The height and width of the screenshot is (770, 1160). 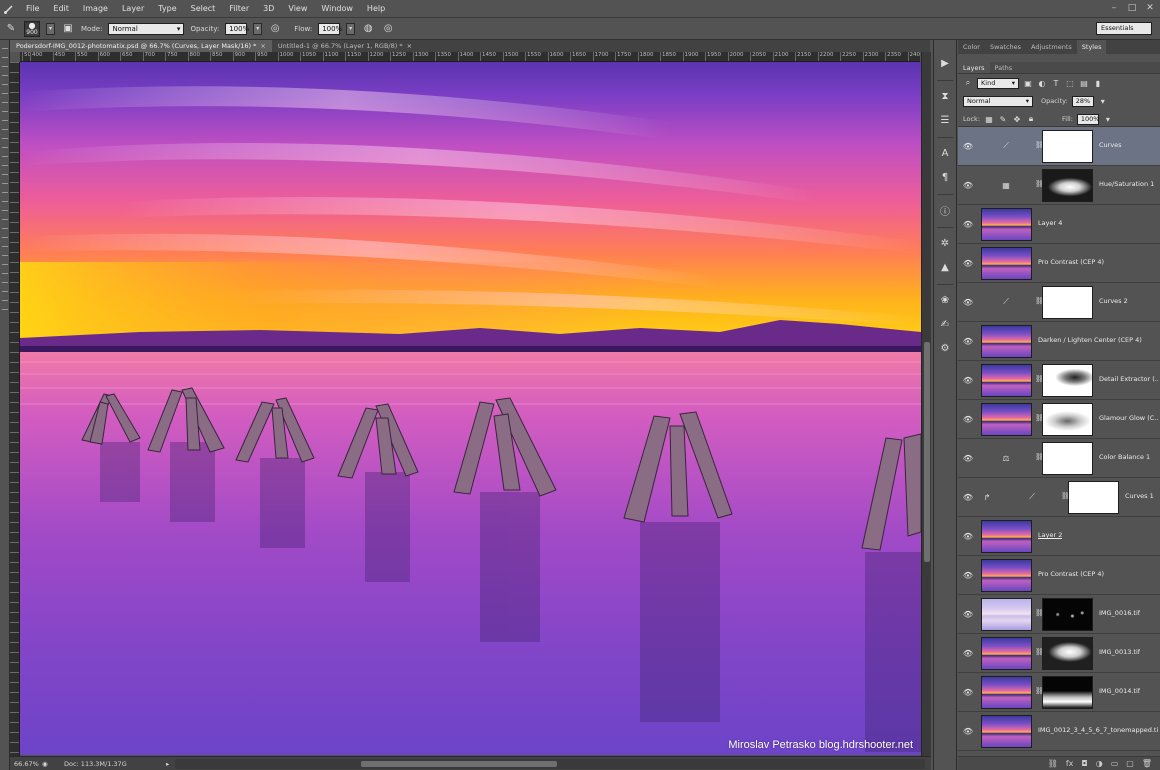 What do you see at coordinates (1147, 763) in the screenshot?
I see `delete-layer-icon: 🗑︎` at bounding box center [1147, 763].